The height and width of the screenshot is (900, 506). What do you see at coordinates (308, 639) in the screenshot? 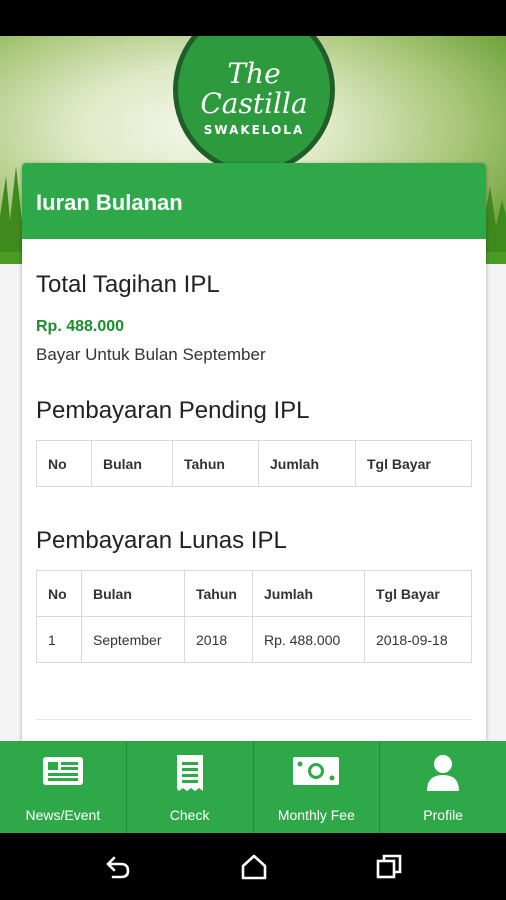
I see `table-cell: Rp. 488.000` at bounding box center [308, 639].